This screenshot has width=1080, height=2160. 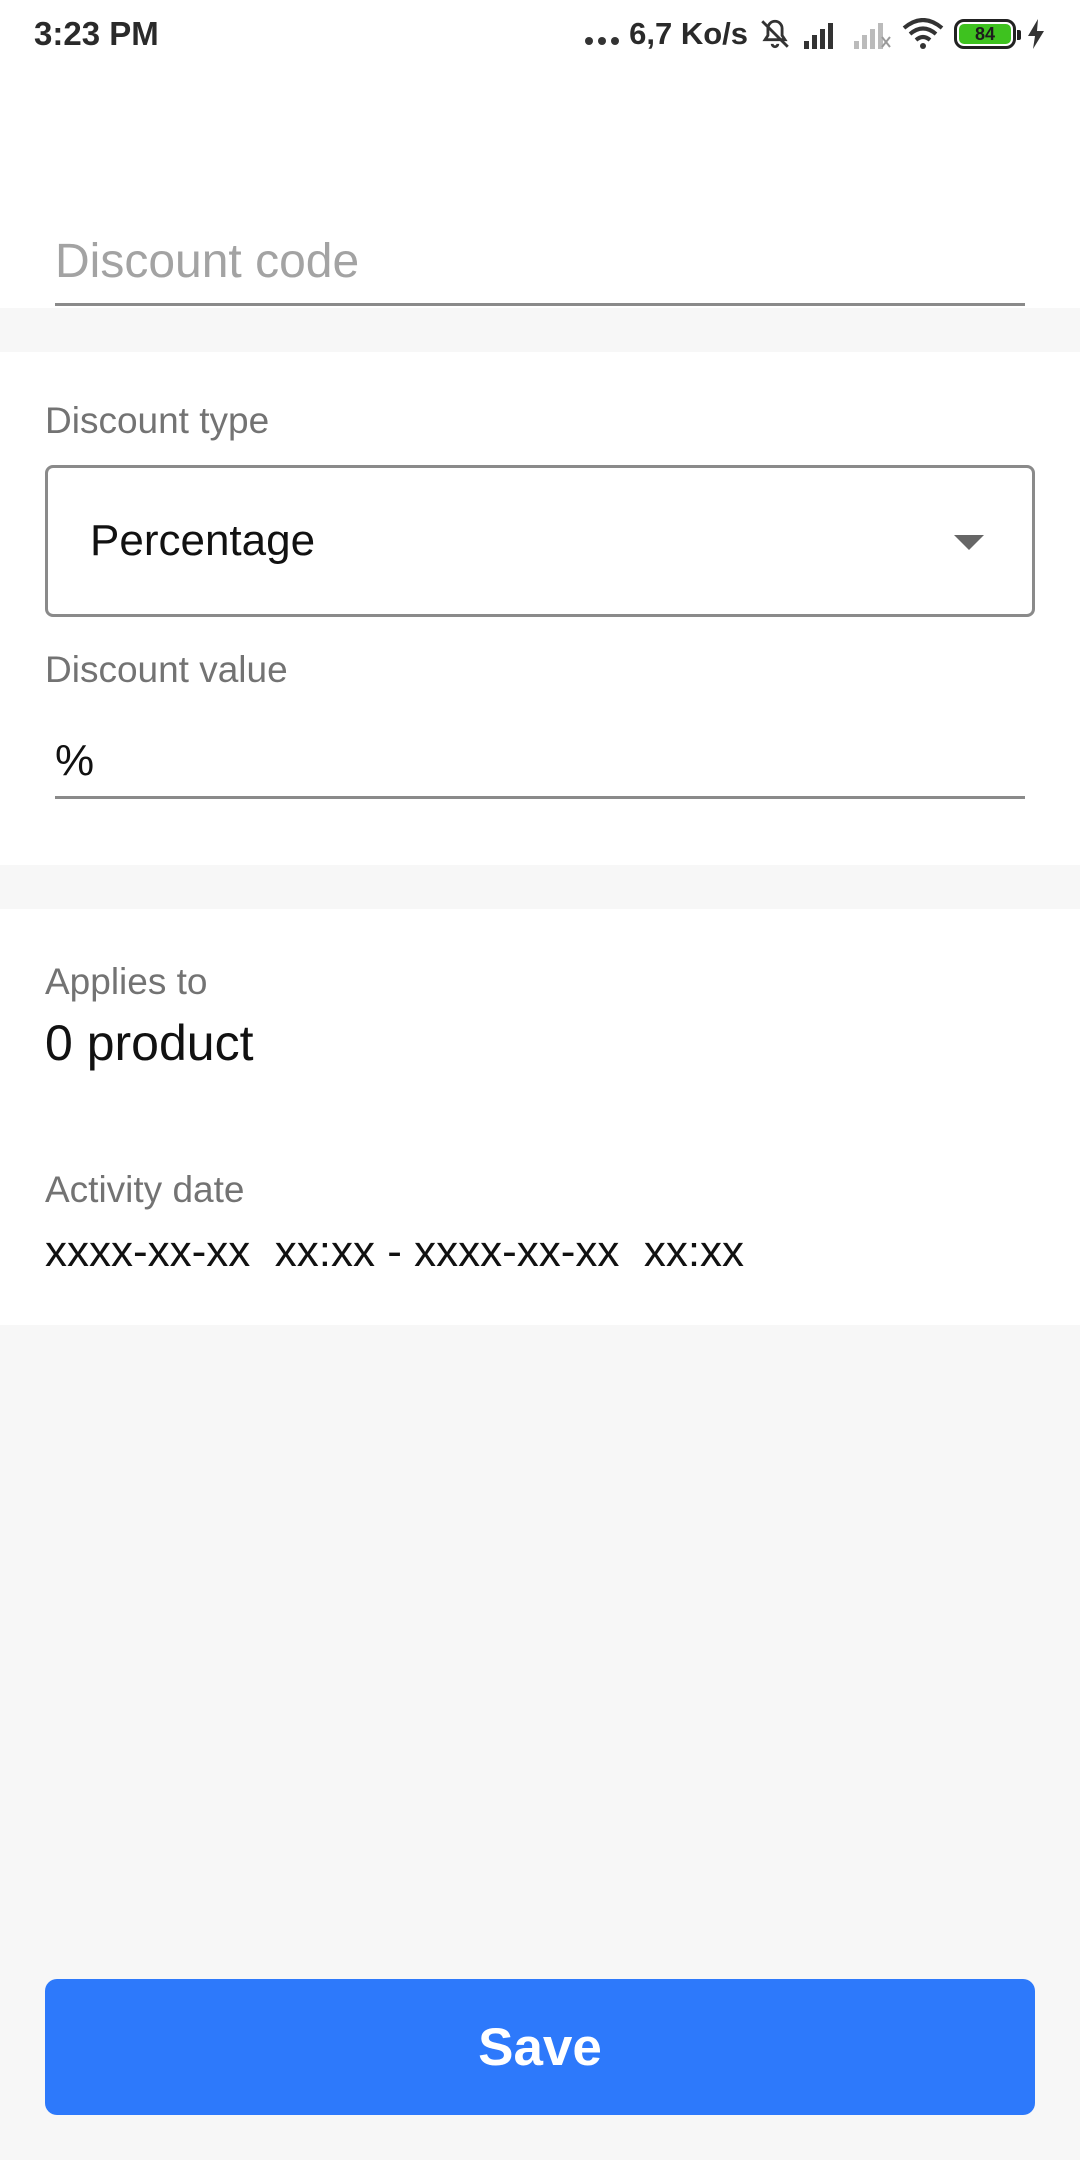 I want to click on applies-to-value: 0 product, so click(x=149, y=1043).